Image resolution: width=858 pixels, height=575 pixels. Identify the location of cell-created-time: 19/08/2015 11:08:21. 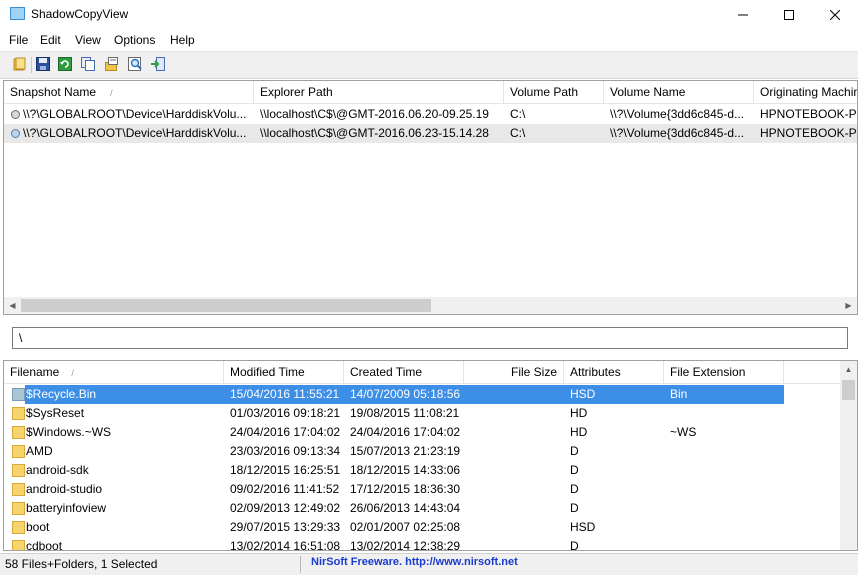
(405, 413).